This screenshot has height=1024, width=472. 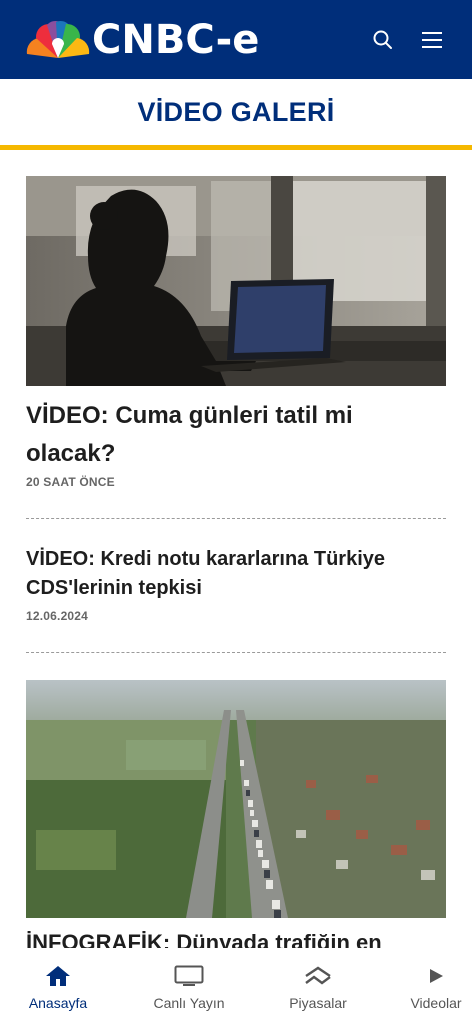 I want to click on nav-item-anasayfa: Anasayfa, so click(x=58, y=986).